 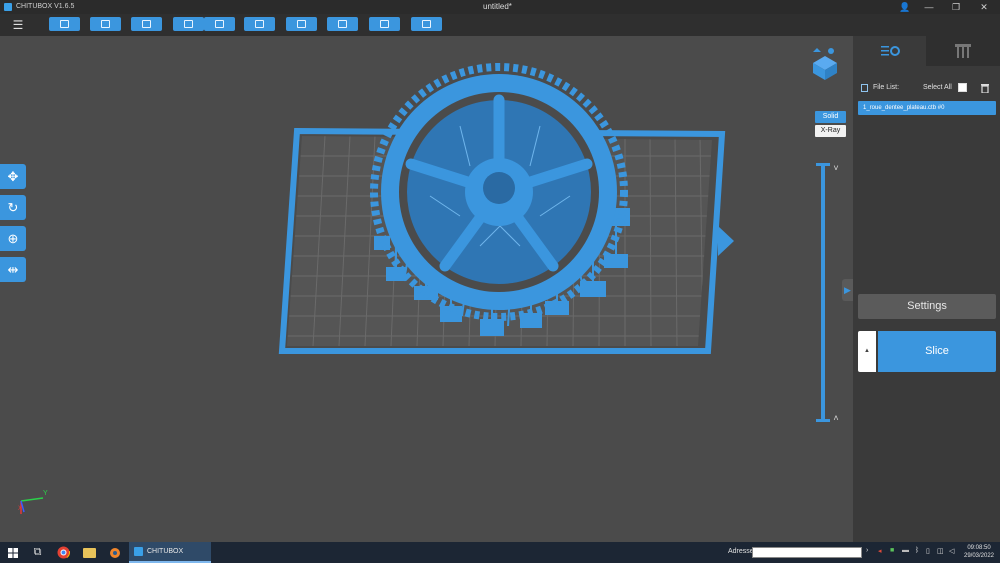 I want to click on toolbar: ☰, so click(x=500, y=25).